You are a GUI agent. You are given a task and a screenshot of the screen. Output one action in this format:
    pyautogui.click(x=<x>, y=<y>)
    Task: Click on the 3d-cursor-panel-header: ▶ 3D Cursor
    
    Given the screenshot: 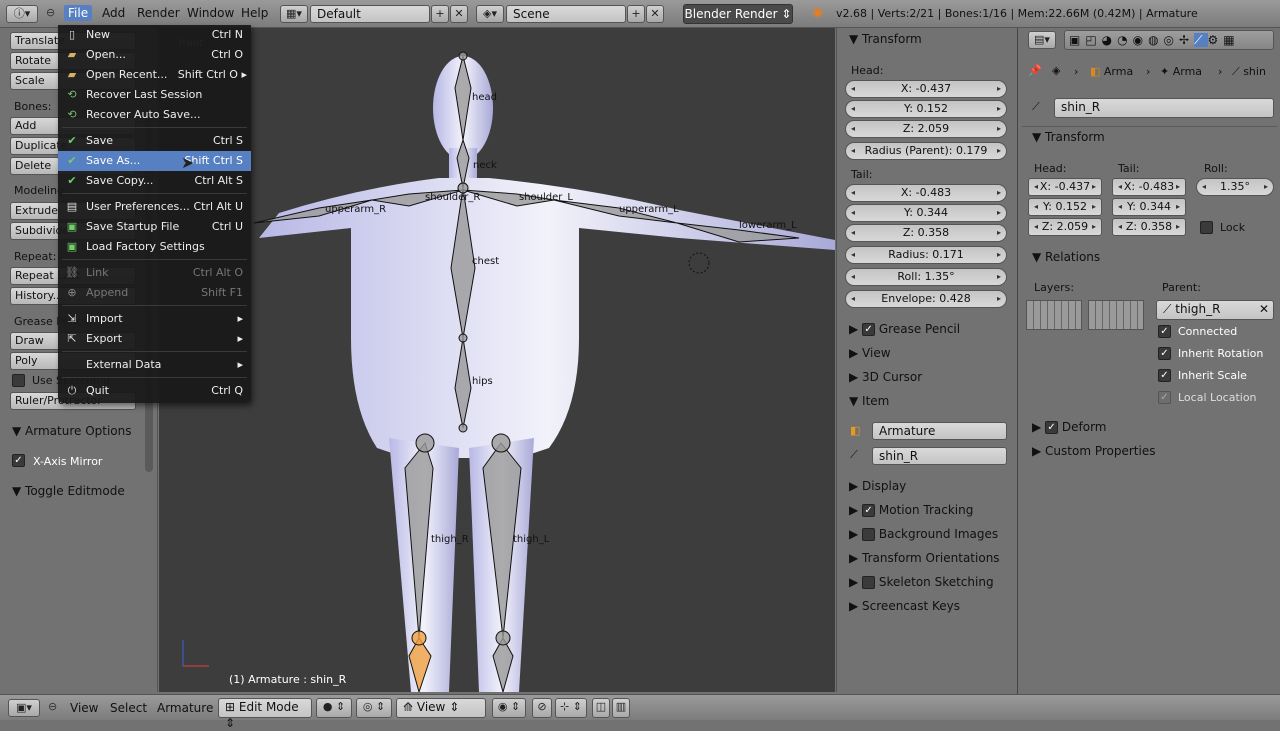 What is the action you would take?
    pyautogui.click(x=885, y=377)
    